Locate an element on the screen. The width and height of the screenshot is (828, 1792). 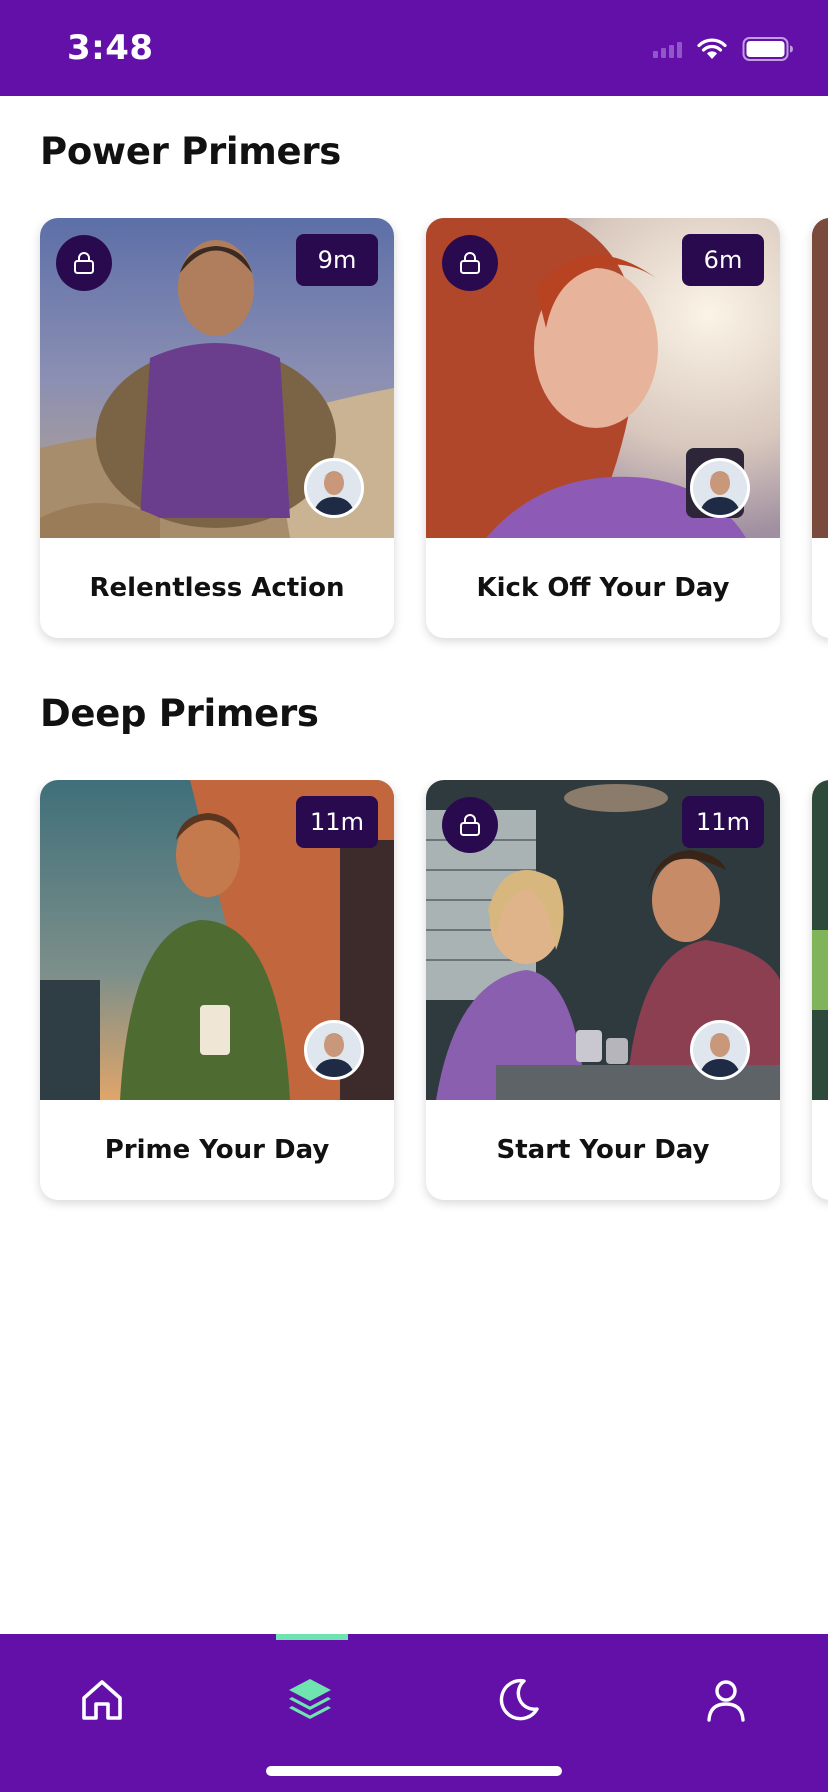
tab-primers is located at coordinates (310, 1700).